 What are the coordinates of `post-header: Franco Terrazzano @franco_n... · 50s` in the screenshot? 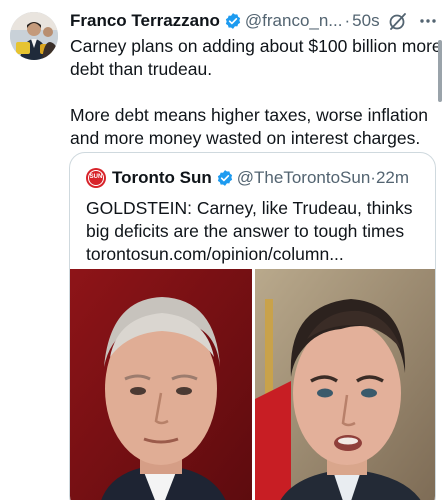 It's located at (254, 21).